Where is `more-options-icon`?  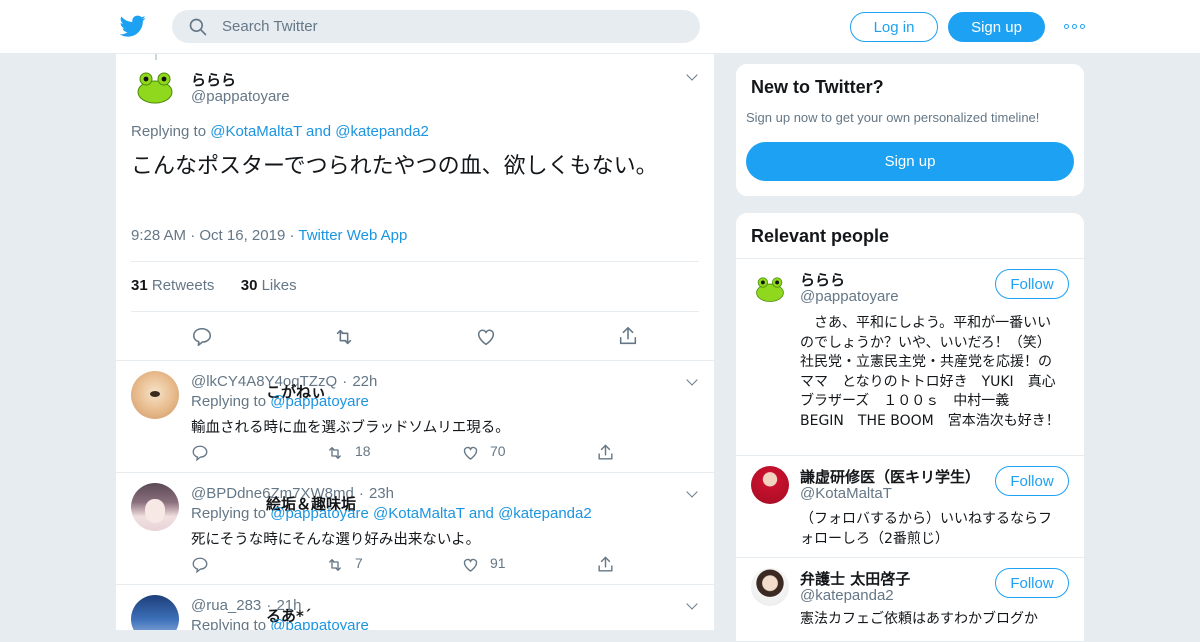
more-options-icon is located at coordinates (1075, 26).